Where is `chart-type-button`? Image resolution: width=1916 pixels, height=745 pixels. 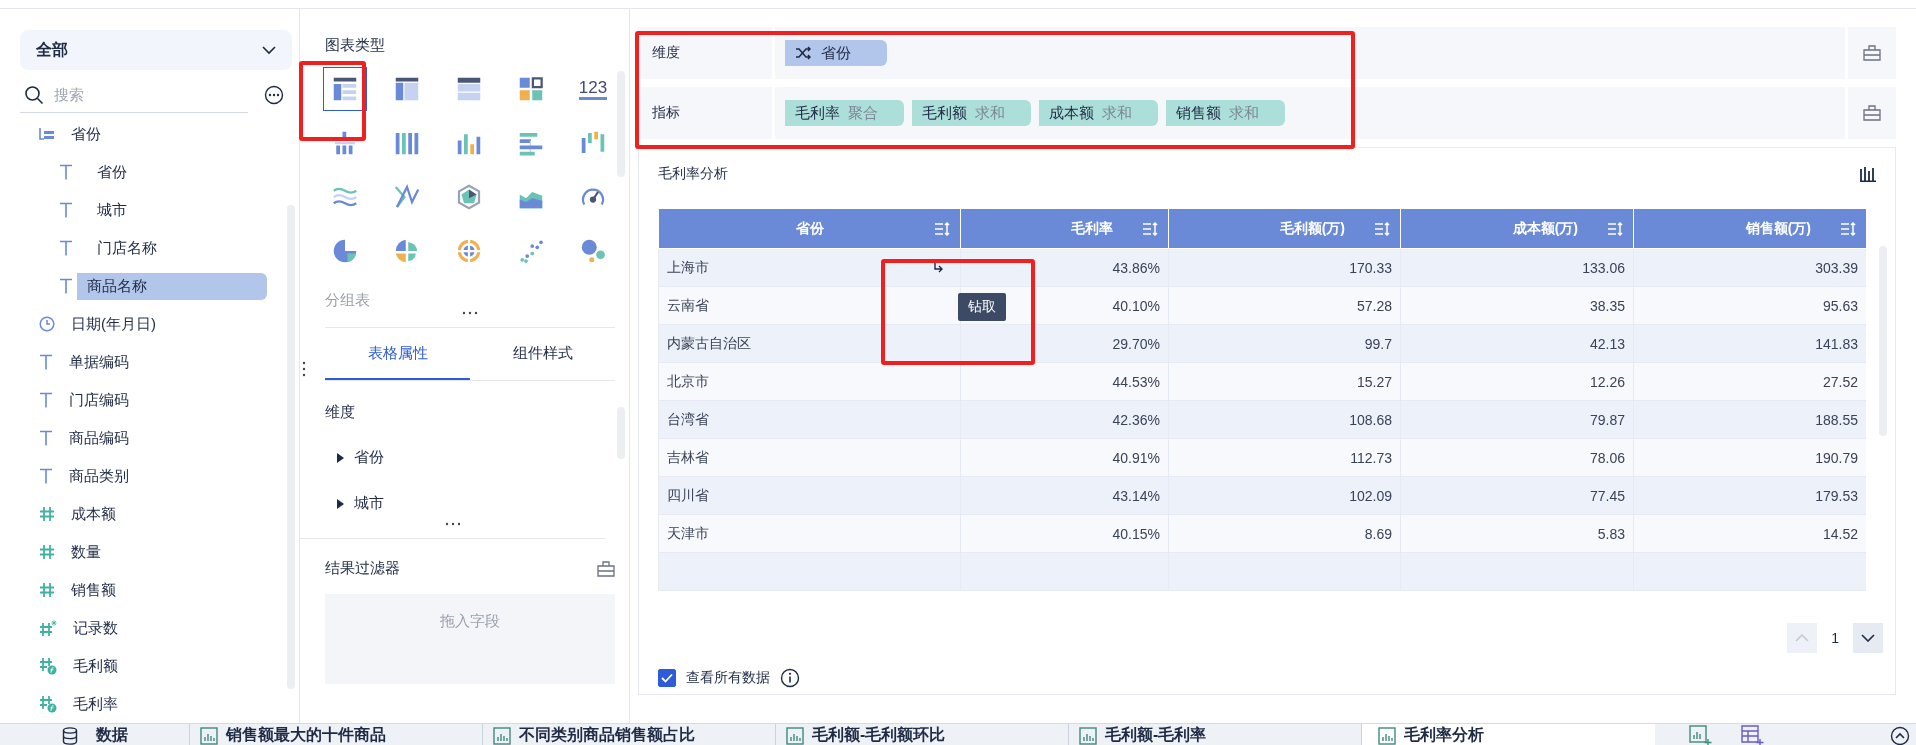 chart-type-button is located at coordinates (345, 89).